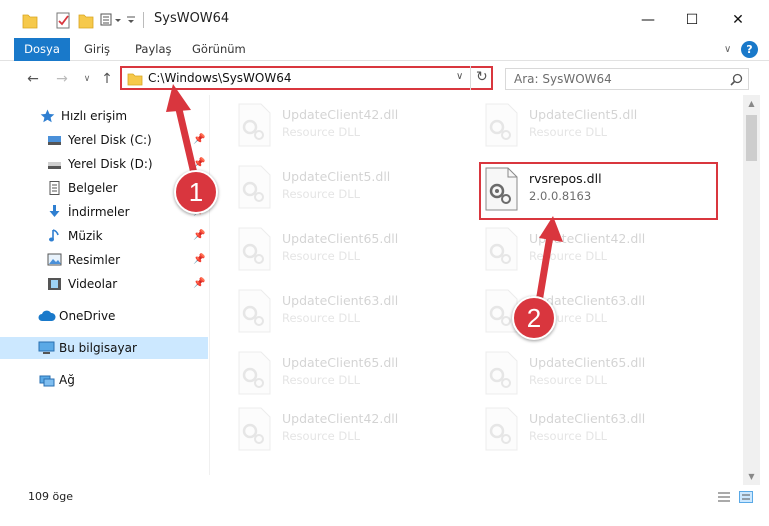 Image resolution: width=769 pixels, height=526 pixels. I want to click on window-title: SysWOW64, so click(192, 18).